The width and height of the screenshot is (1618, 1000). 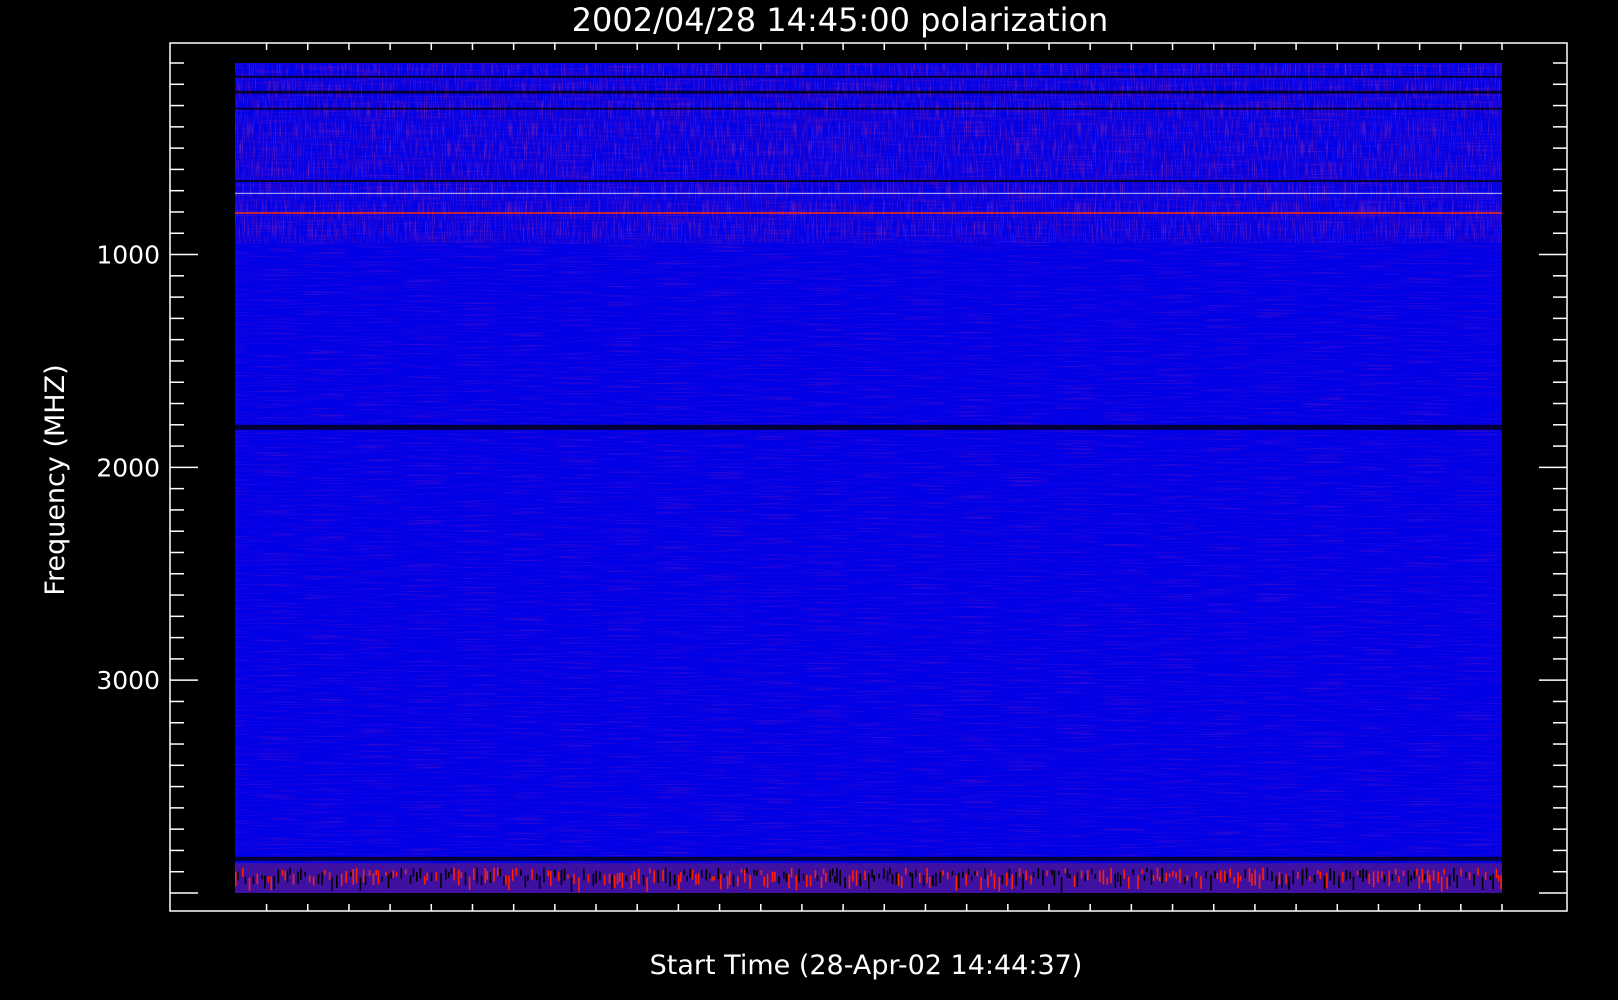 I want to click on chart-title: 2002/04/28 14:45:00 polarization, so click(x=840, y=20).